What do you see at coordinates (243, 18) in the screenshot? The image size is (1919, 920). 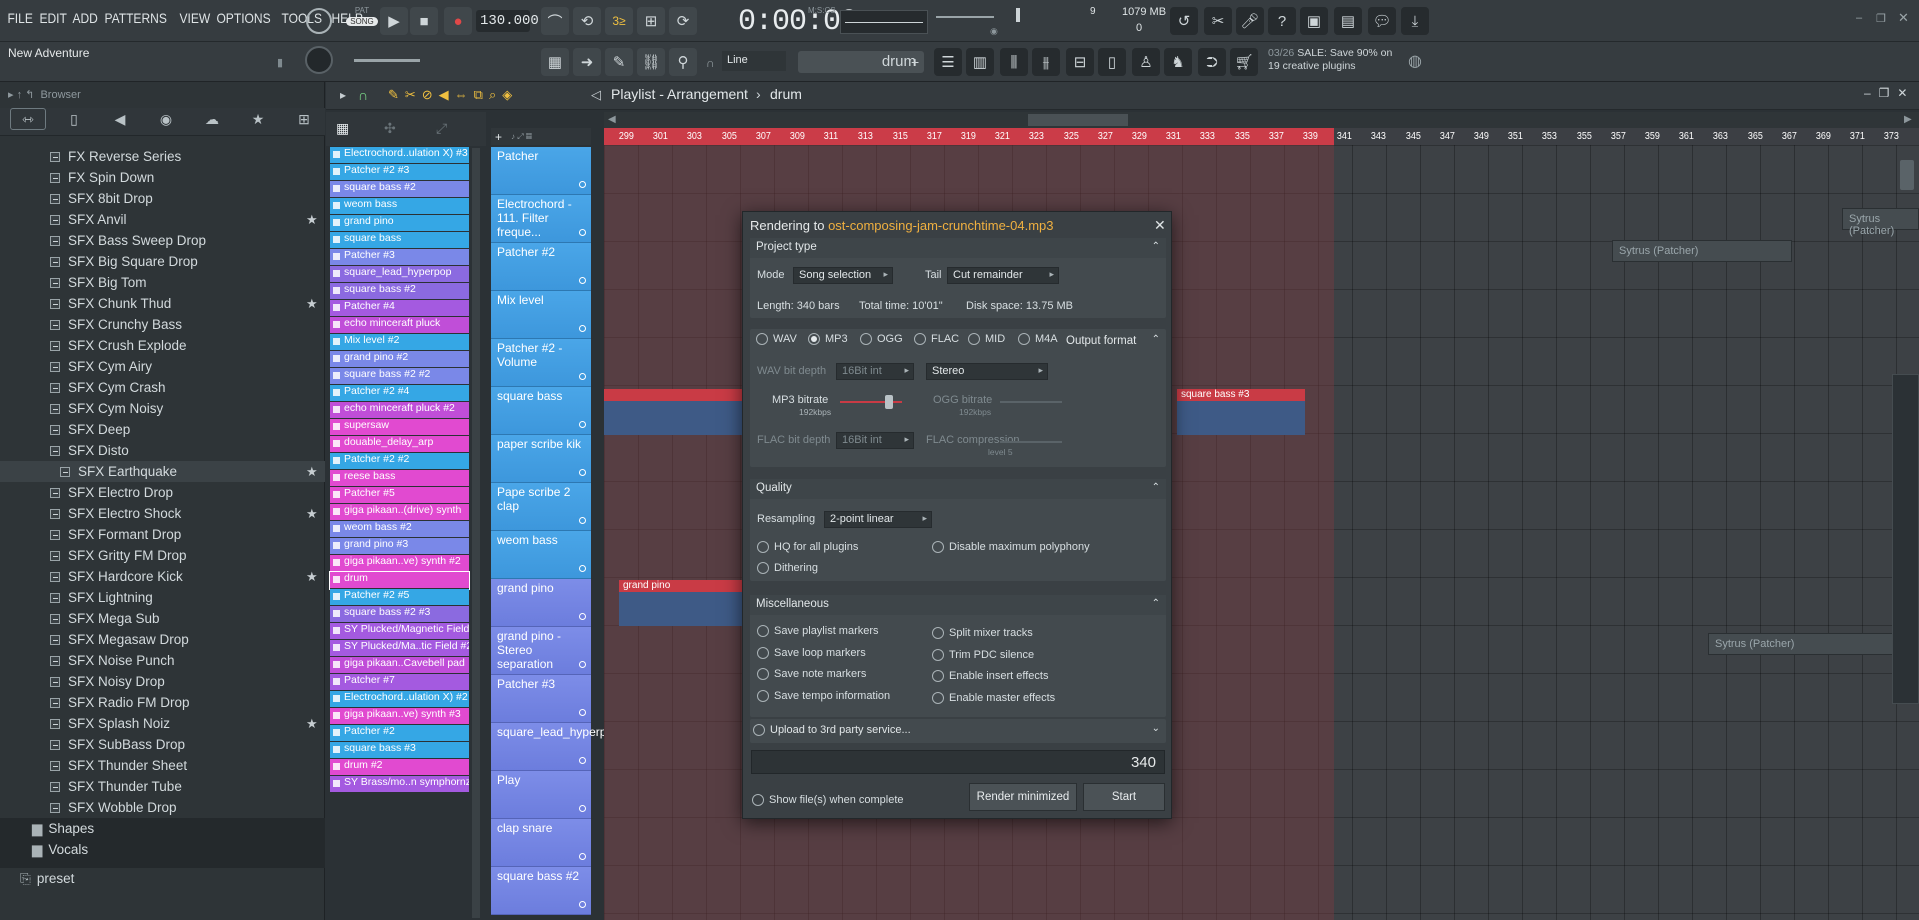 I see `menu-options: OPTIONS` at bounding box center [243, 18].